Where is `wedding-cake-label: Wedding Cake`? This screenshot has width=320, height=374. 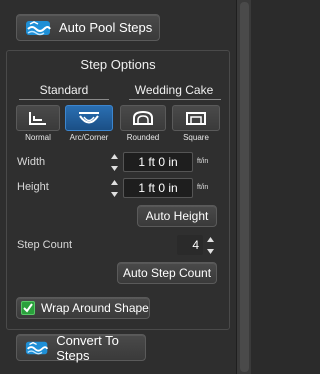
wedding-cake-label: Wedding Cake is located at coordinates (174, 90).